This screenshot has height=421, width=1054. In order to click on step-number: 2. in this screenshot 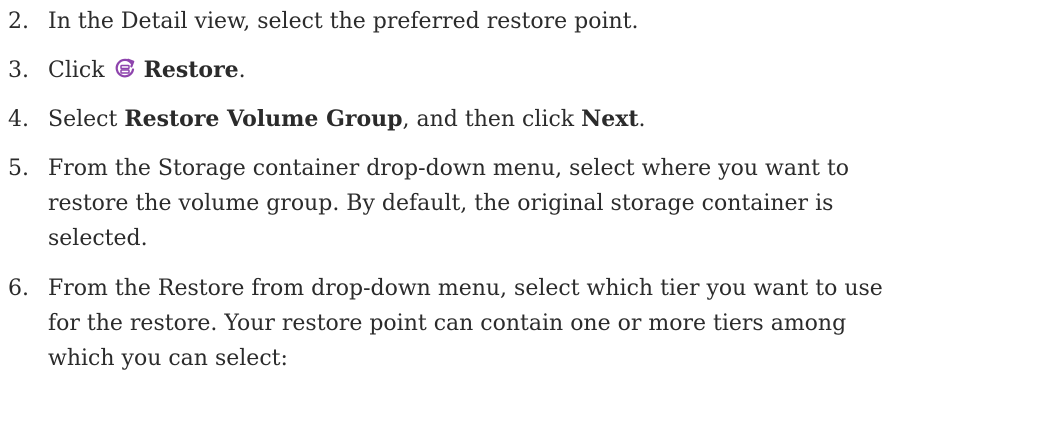, I will do `click(18, 21)`.